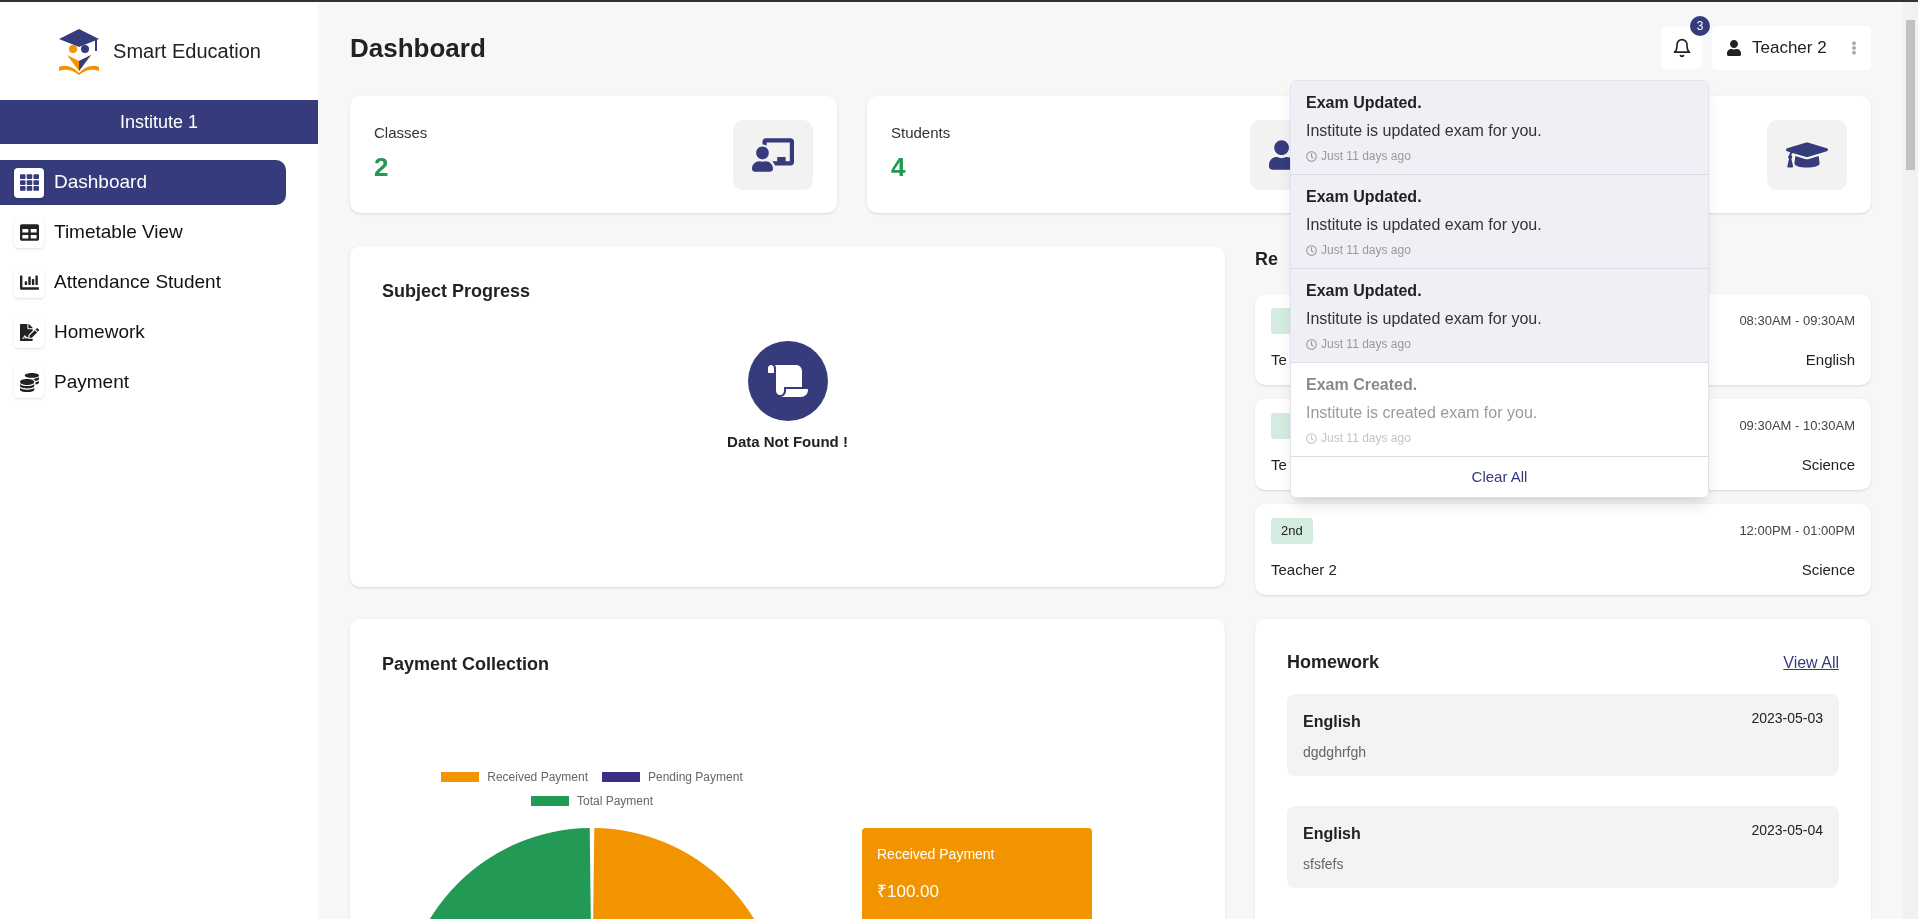  Describe the element at coordinates (1333, 662) in the screenshot. I see `card-title: Homework` at that location.